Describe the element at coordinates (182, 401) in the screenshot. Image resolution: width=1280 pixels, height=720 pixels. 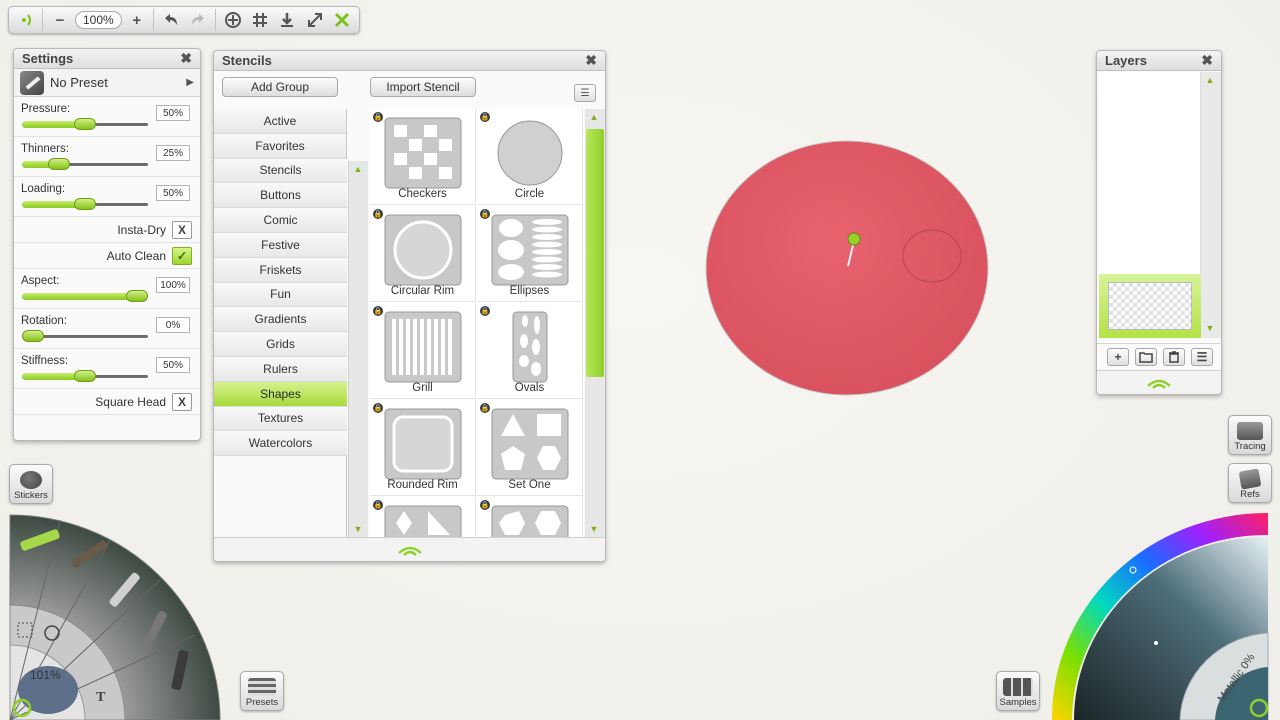
I see `square-head-checkbox: X` at that location.